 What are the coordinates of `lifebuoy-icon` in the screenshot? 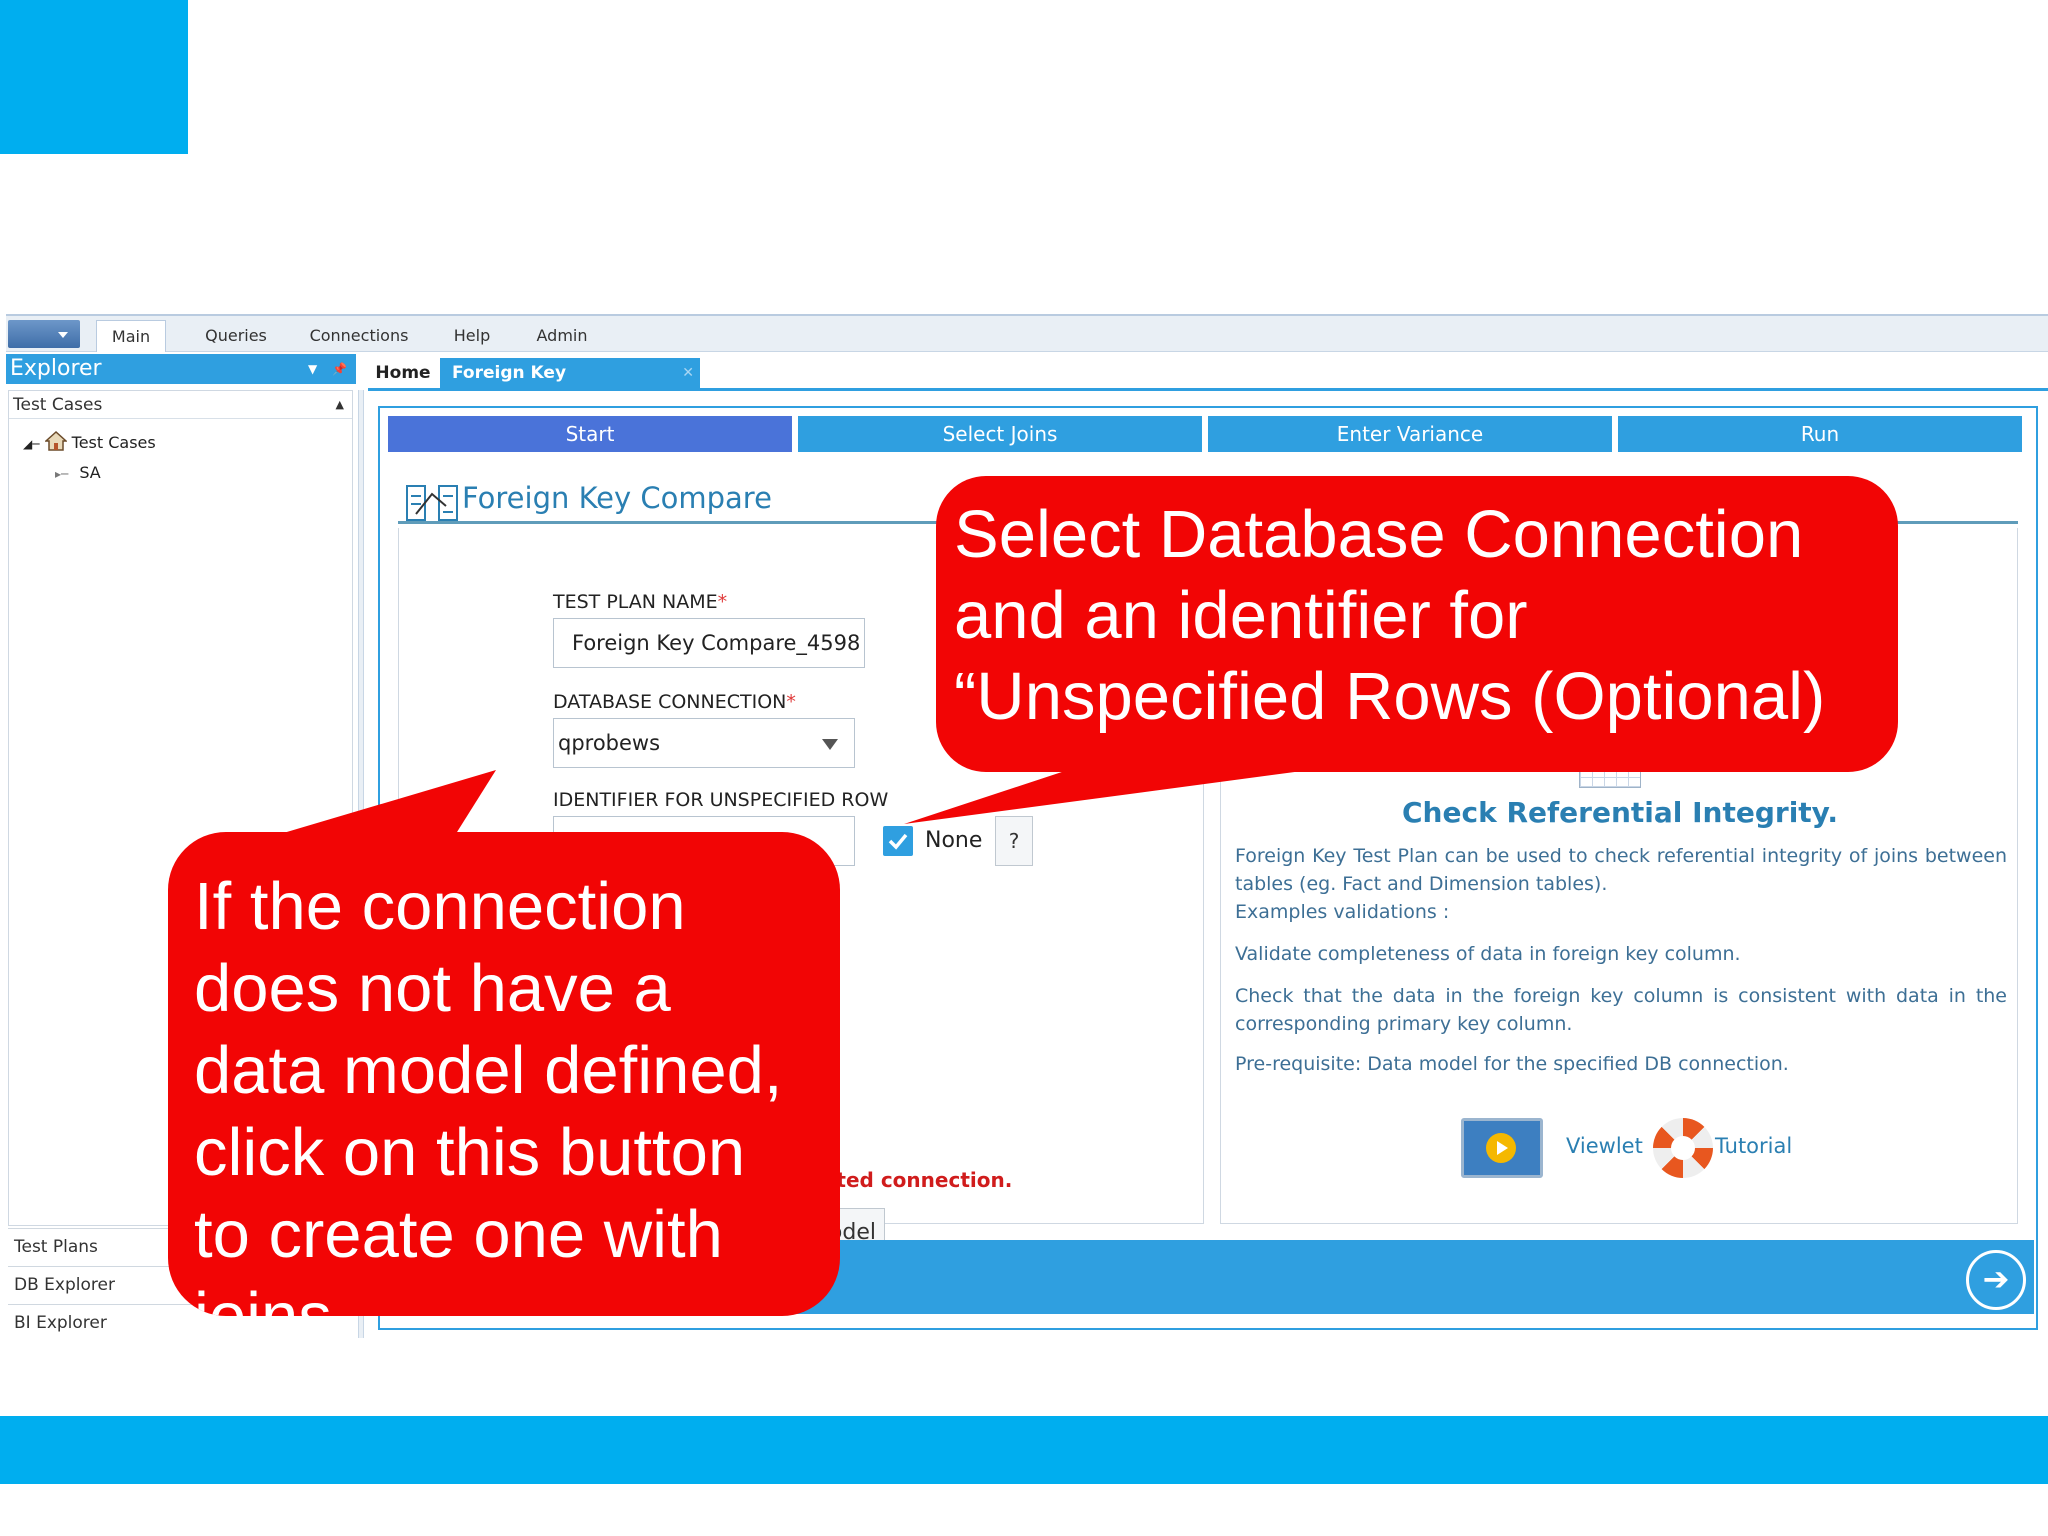 It's located at (1683, 1148).